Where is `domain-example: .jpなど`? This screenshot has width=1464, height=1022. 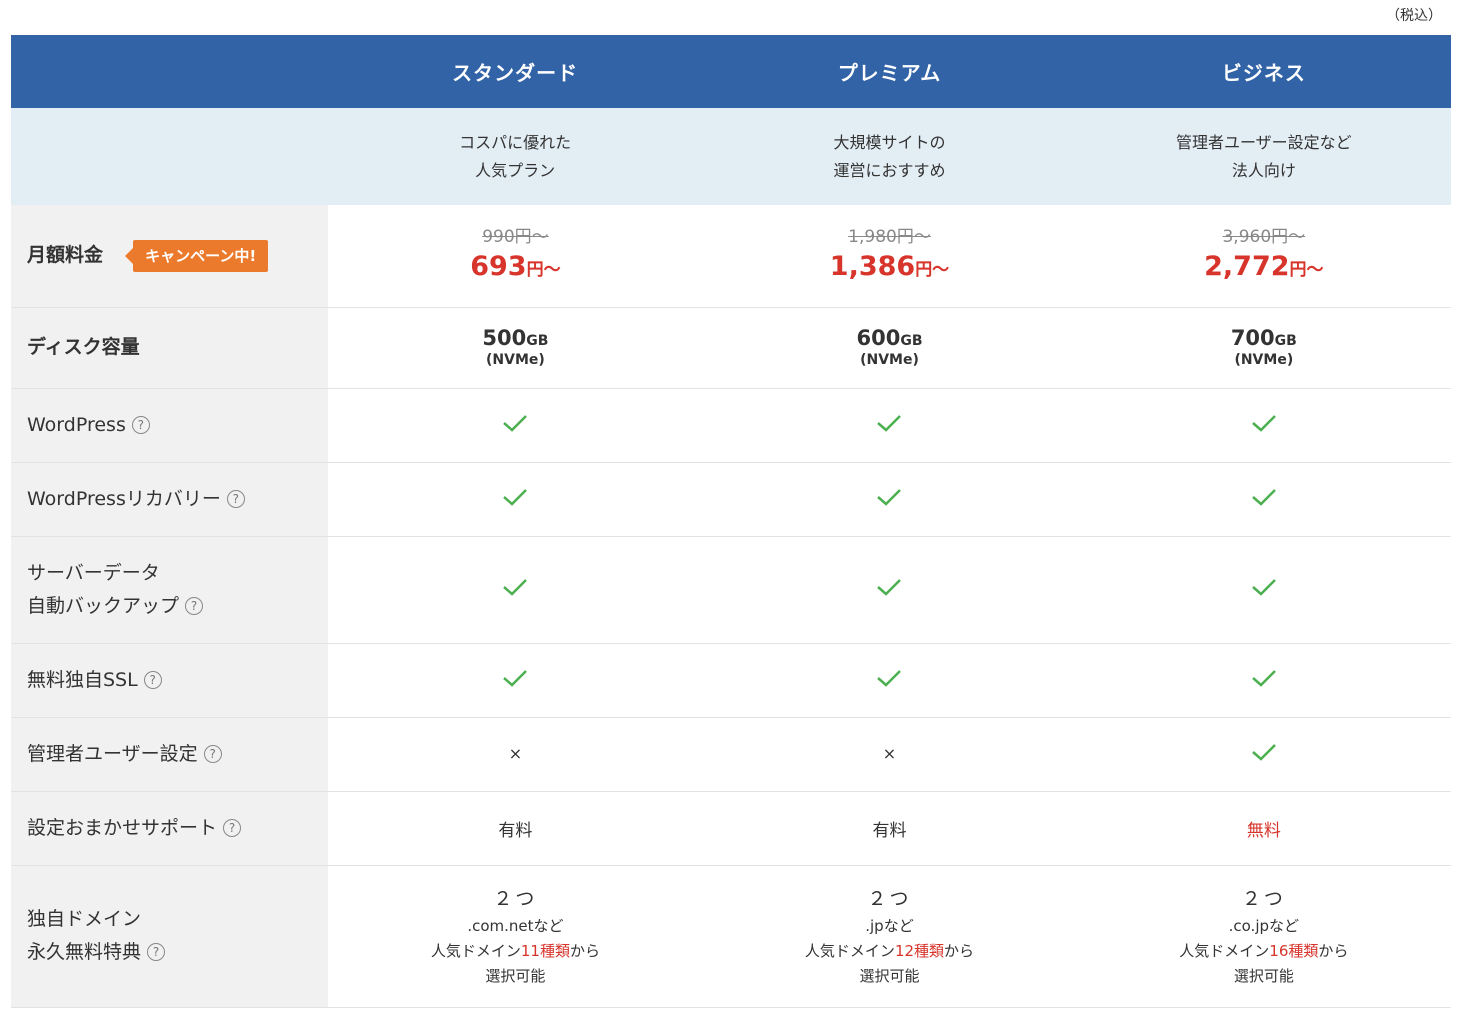 domain-example: .jpなど is located at coordinates (889, 925).